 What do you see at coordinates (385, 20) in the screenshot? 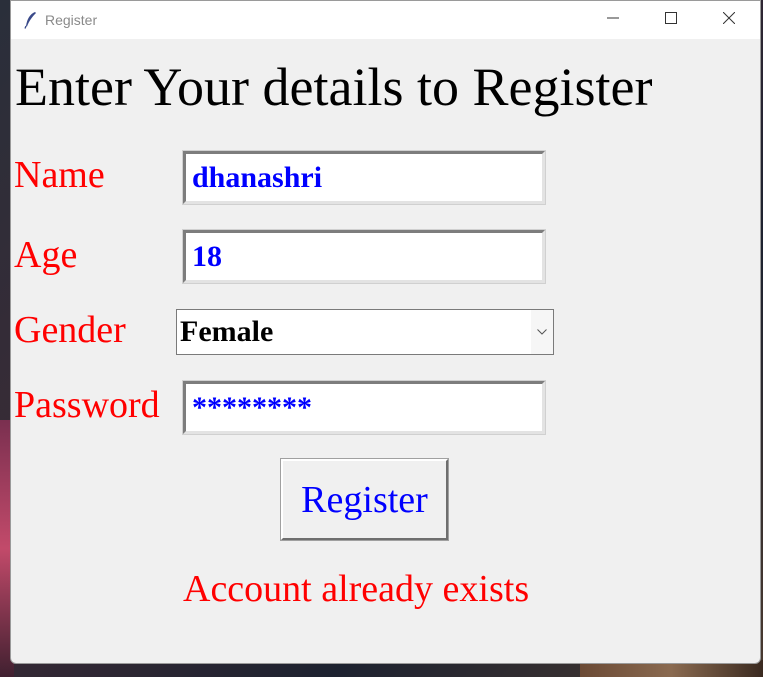
I see `title-bar: Register` at bounding box center [385, 20].